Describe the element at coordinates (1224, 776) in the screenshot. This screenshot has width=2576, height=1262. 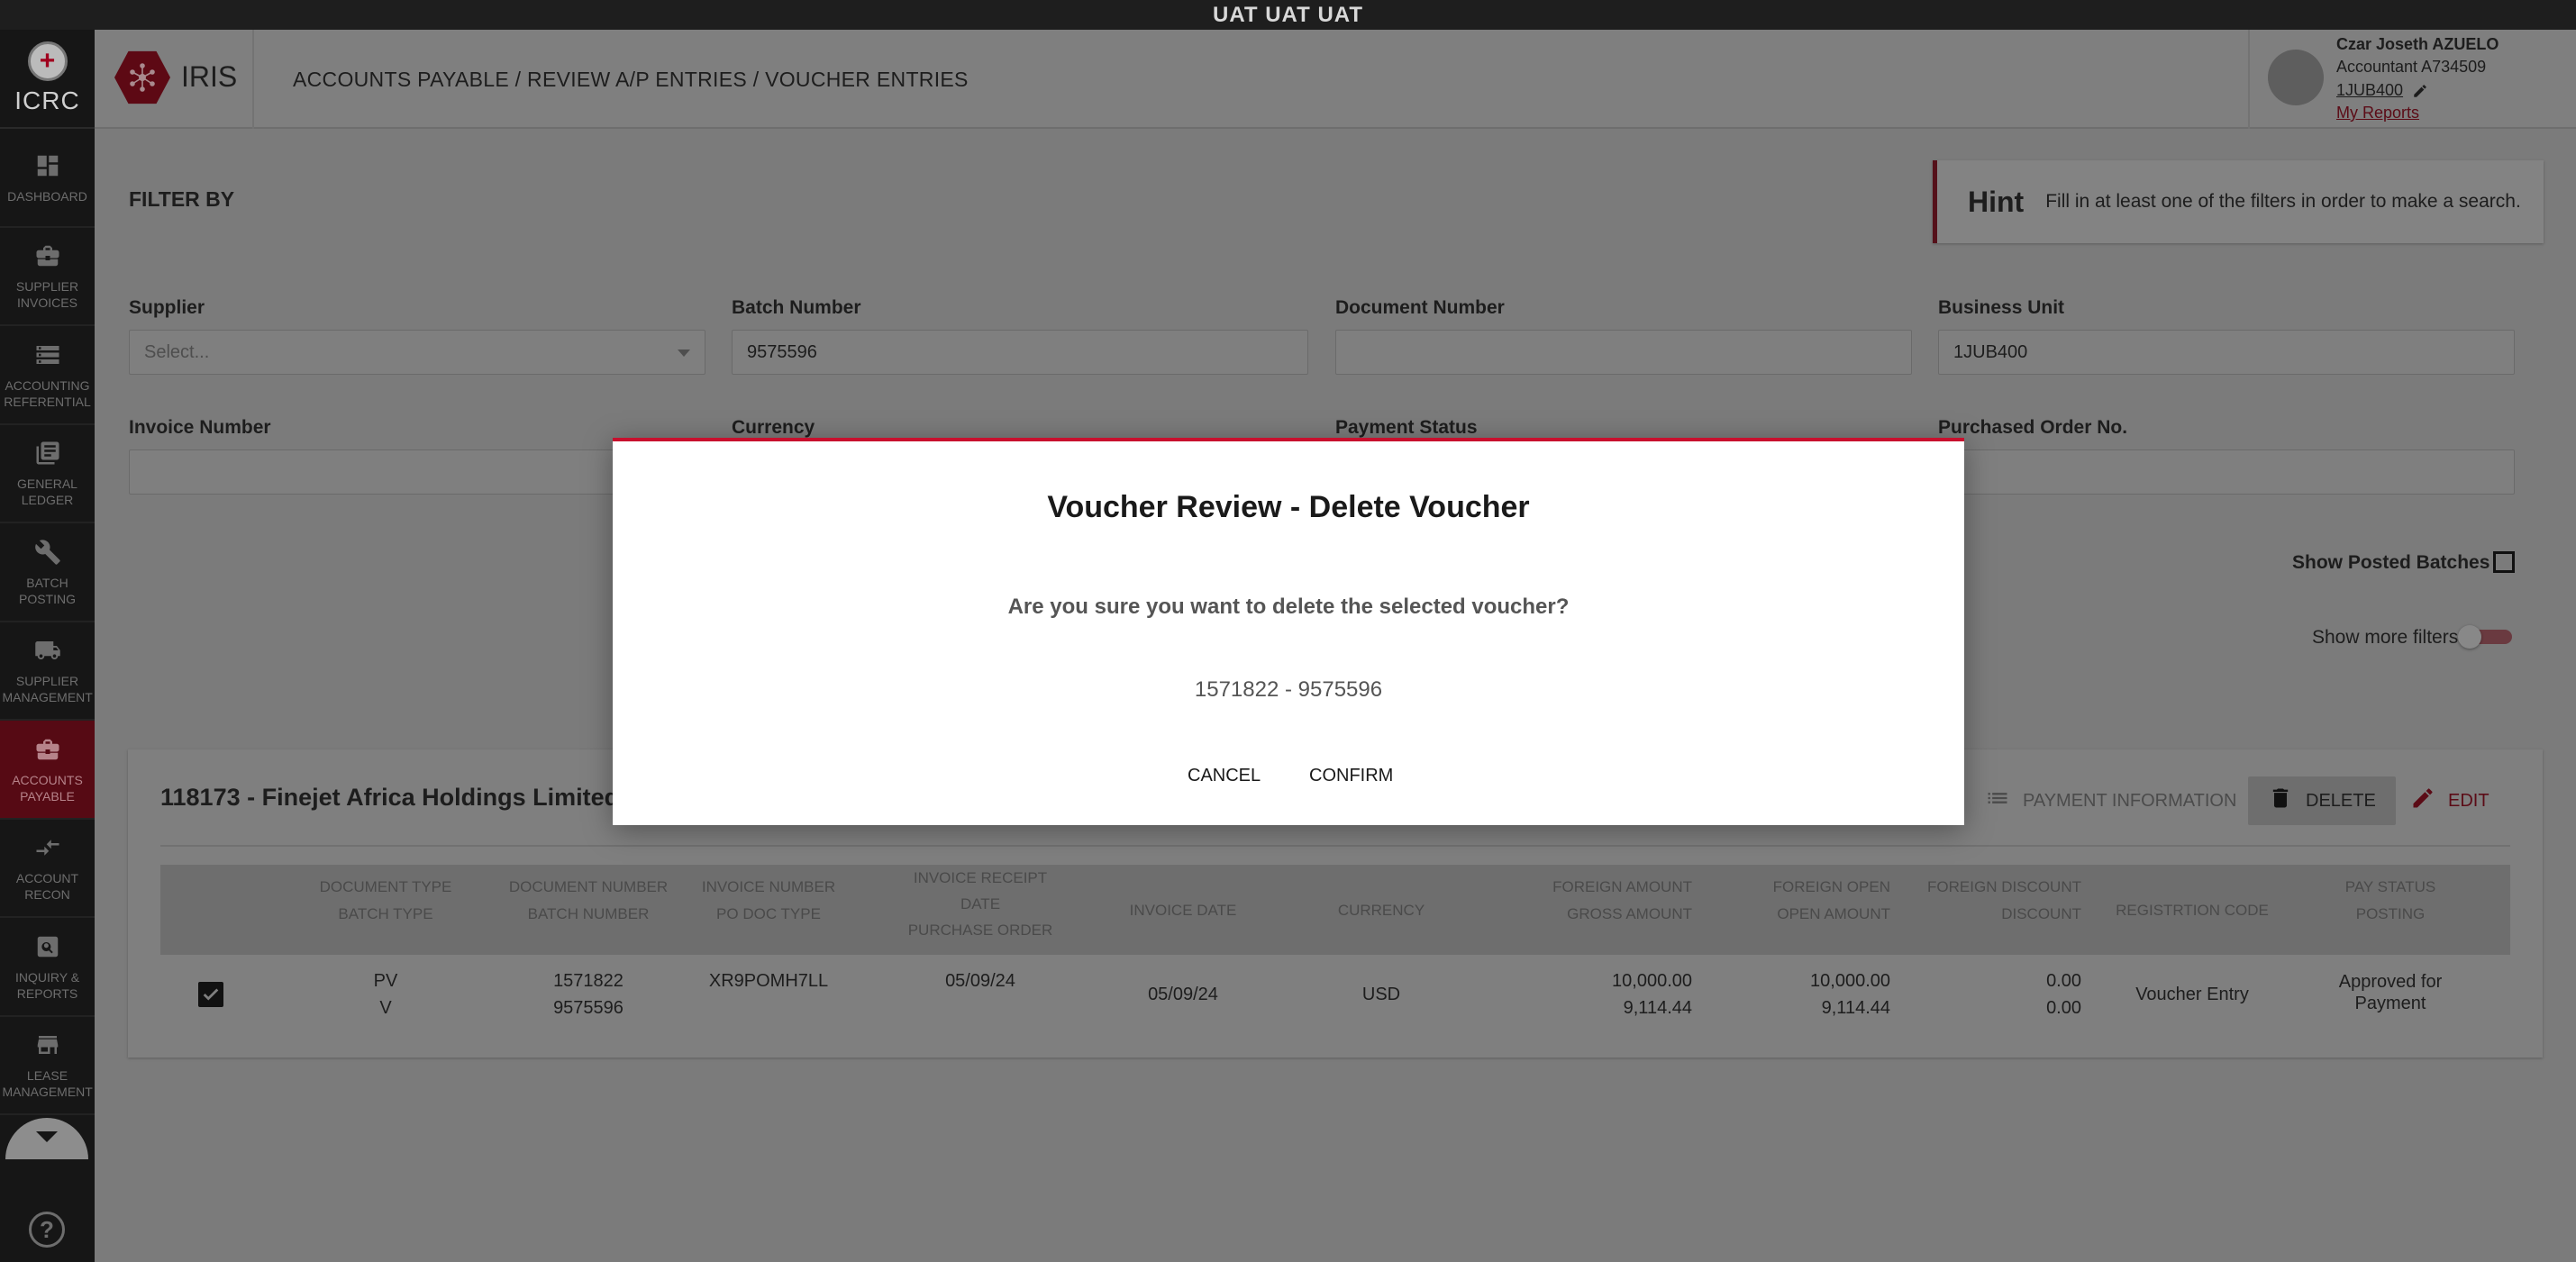
I see `cancel-button: CANCEL` at that location.